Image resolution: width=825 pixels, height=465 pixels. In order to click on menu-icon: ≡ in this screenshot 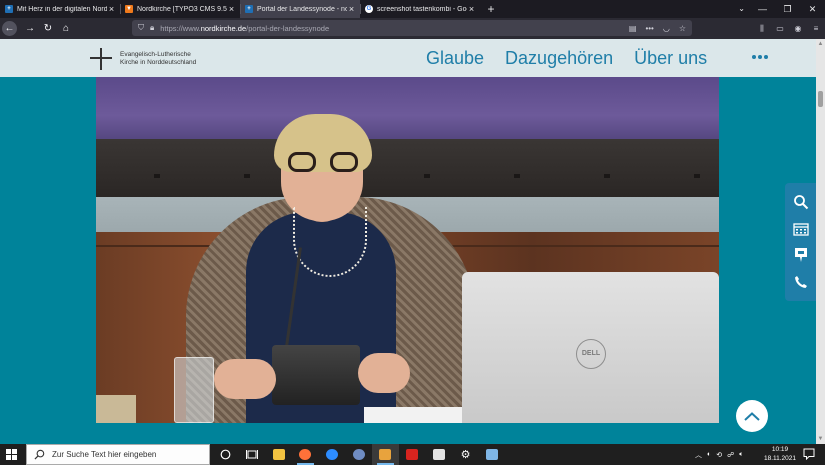, I will do `click(816, 28)`.